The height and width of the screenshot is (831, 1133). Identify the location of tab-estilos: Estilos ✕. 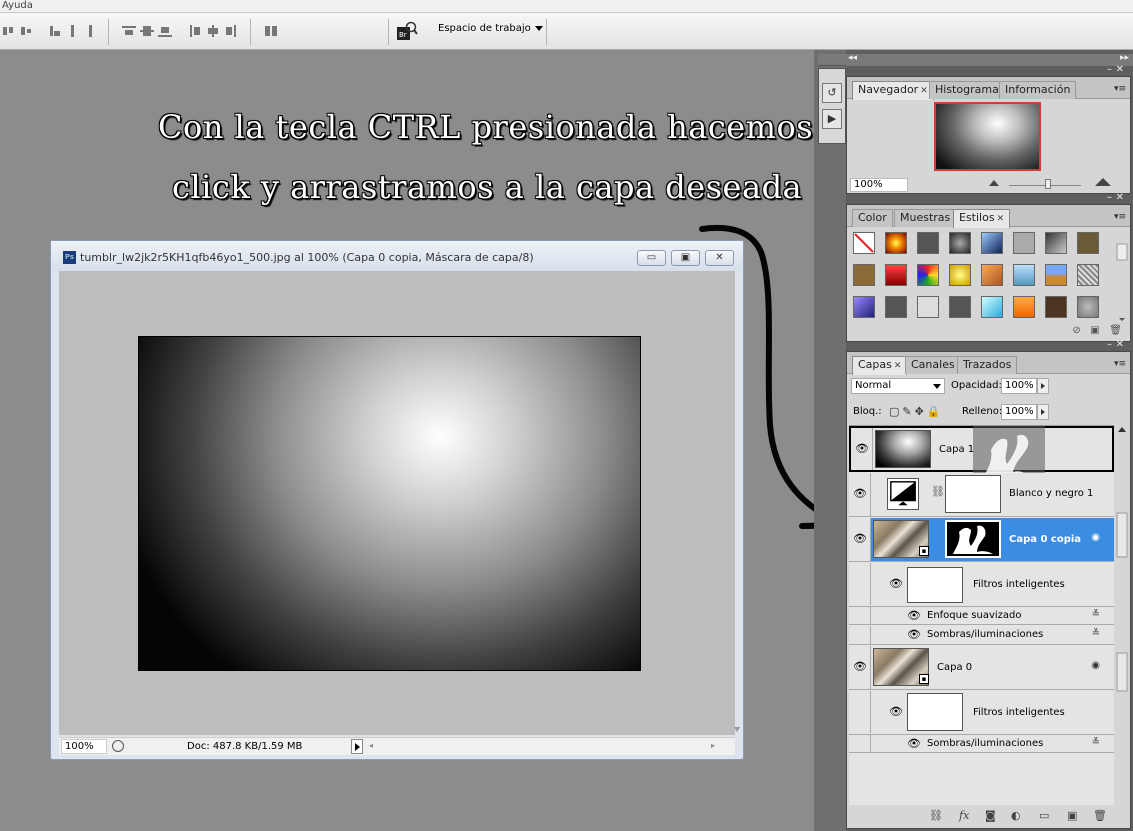
(982, 218).